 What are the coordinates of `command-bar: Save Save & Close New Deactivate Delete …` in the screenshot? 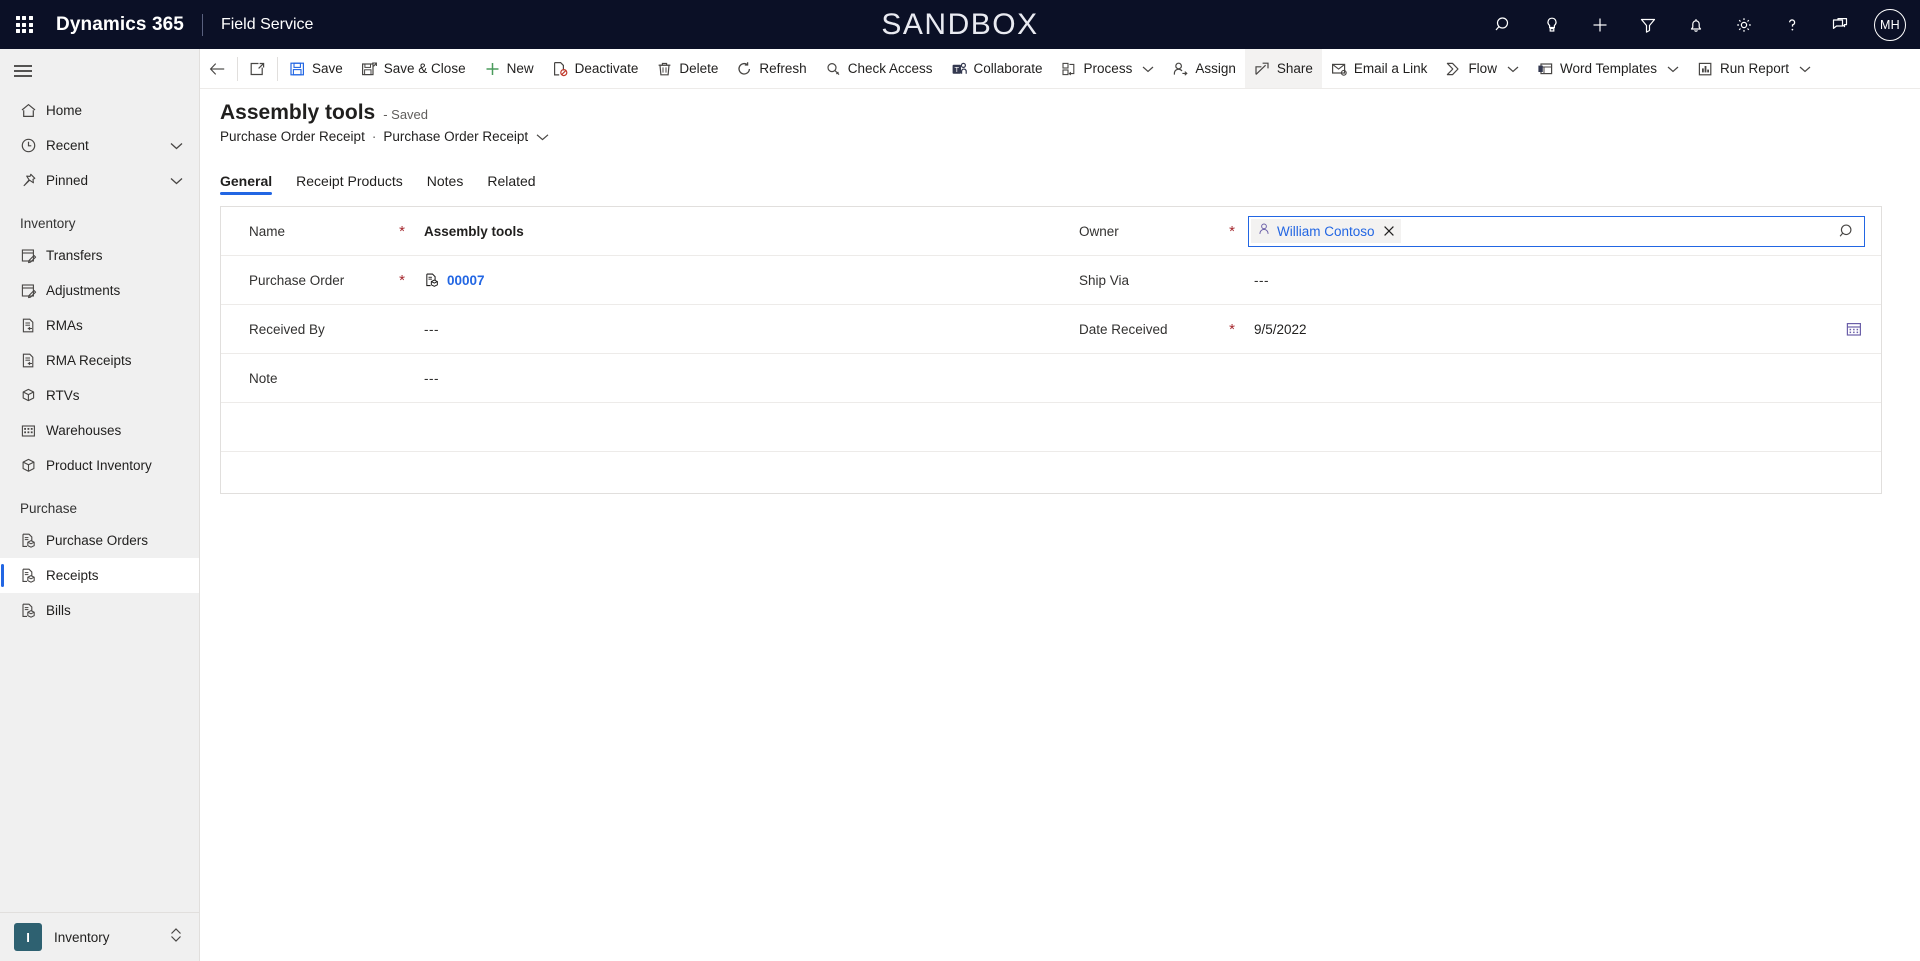 It's located at (1060, 69).